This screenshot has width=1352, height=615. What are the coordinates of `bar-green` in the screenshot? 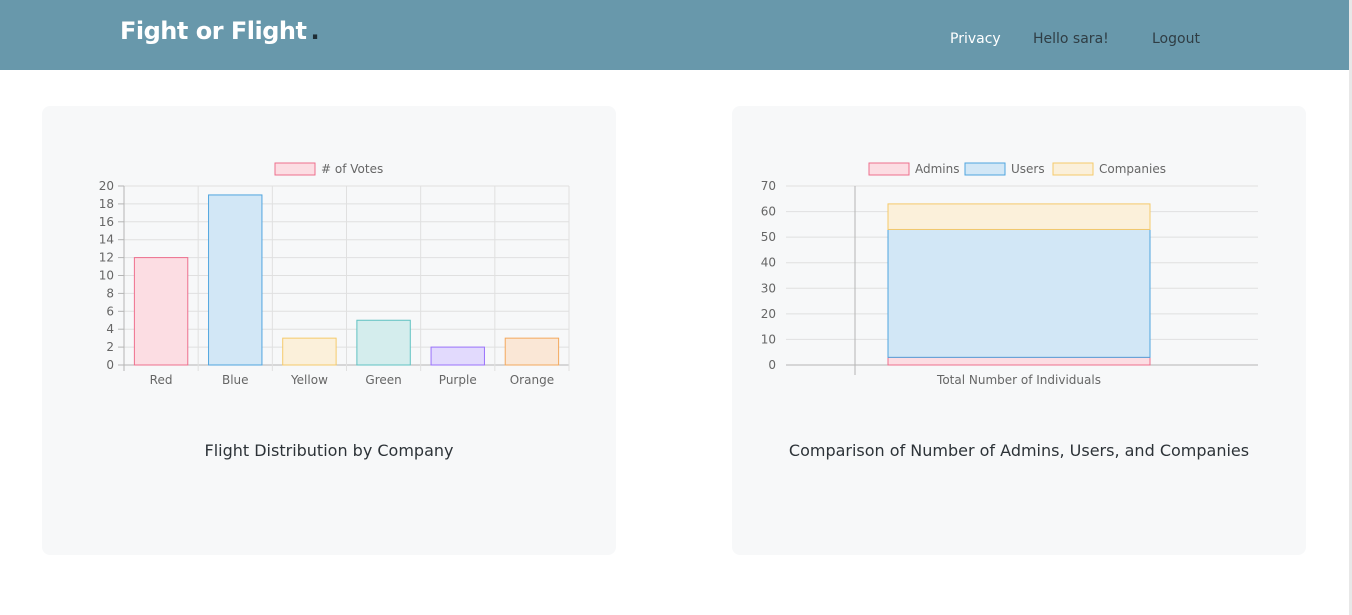 It's located at (383, 342).